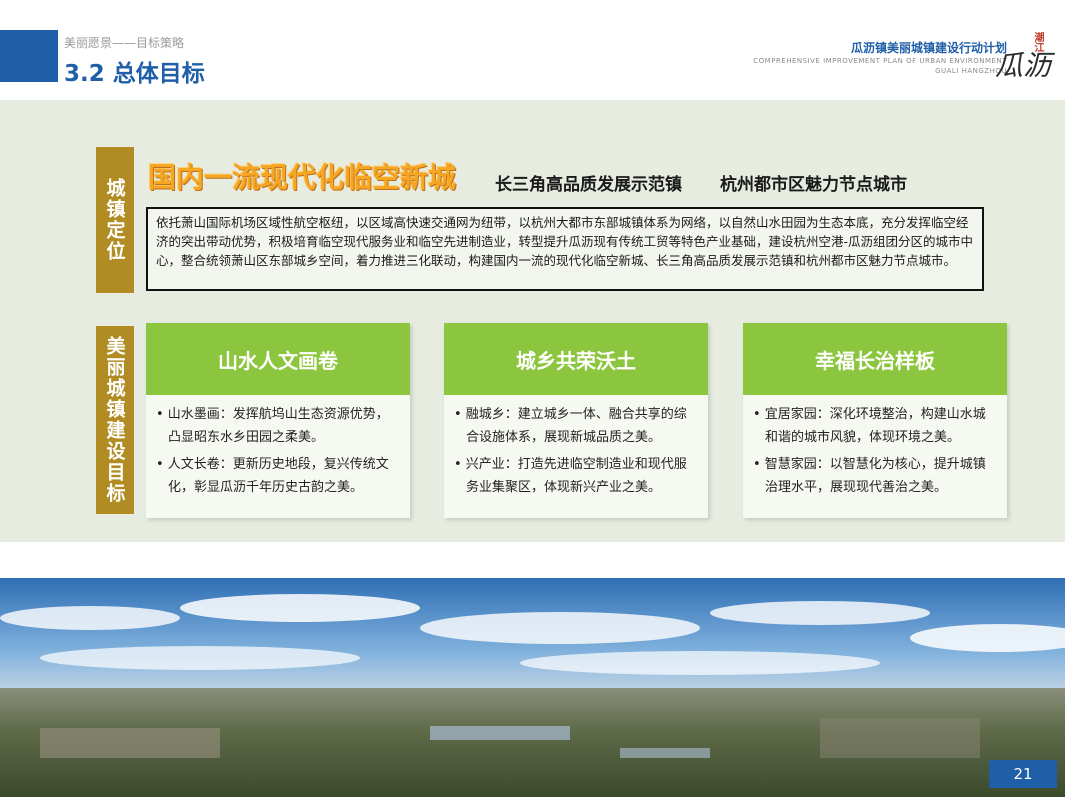  What do you see at coordinates (124, 43) in the screenshot?
I see `breadcrumb: 美丽愿景——目标策略` at bounding box center [124, 43].